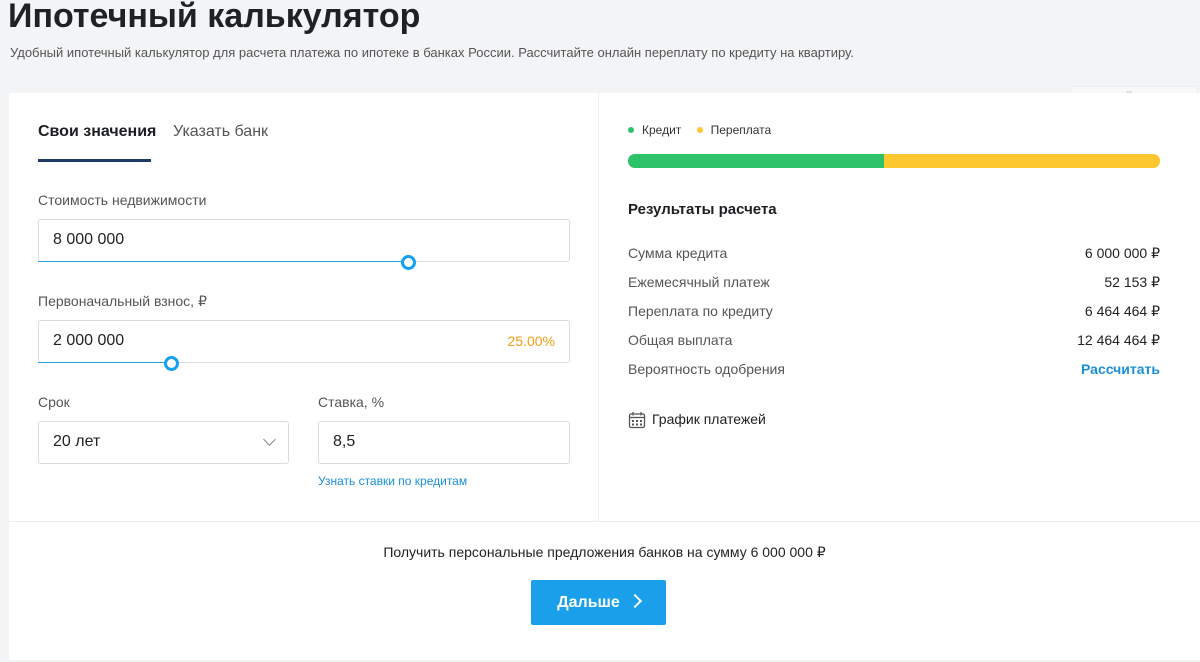  What do you see at coordinates (1120, 369) in the screenshot?
I see `calculate-approval-link: Рассчитать` at bounding box center [1120, 369].